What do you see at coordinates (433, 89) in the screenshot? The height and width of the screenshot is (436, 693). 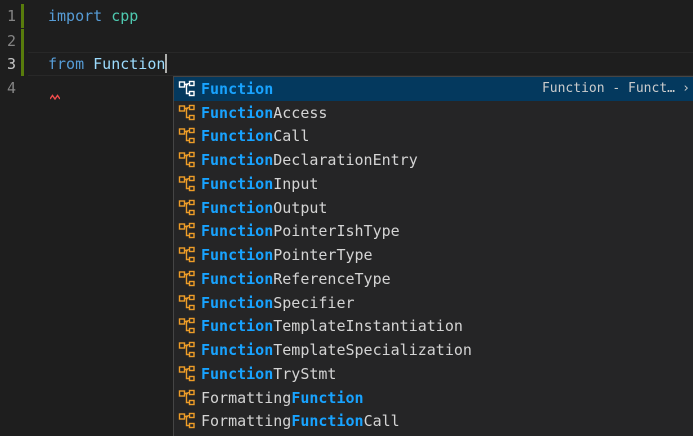 I see `suggestion-item: Function Function - Funct… ›` at bounding box center [433, 89].